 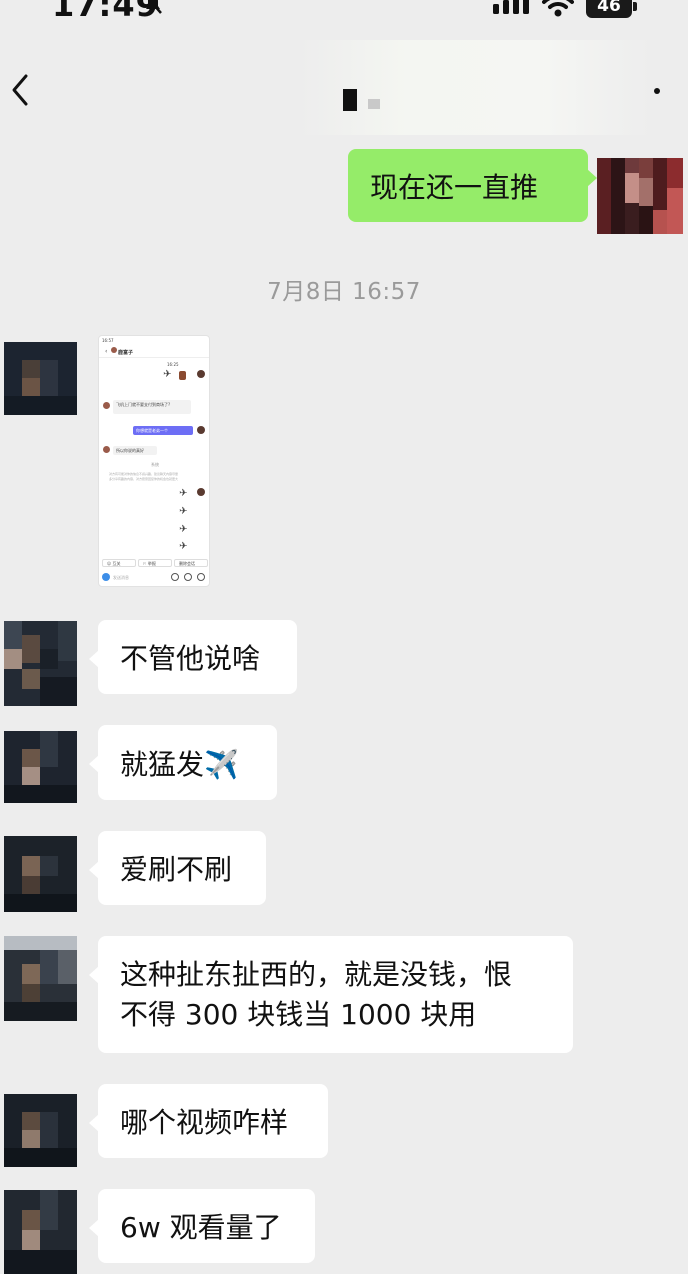 I want to click on thumb-header: 16:57 ‹ 鹿富子, so click(x=154, y=347).